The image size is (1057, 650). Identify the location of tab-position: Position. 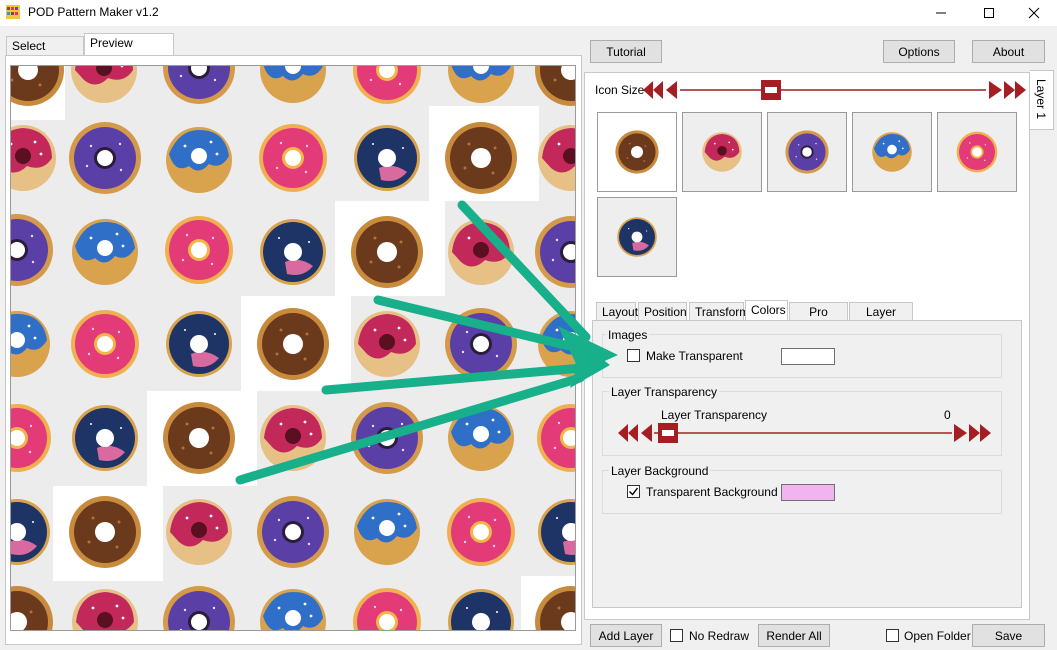
(662, 311).